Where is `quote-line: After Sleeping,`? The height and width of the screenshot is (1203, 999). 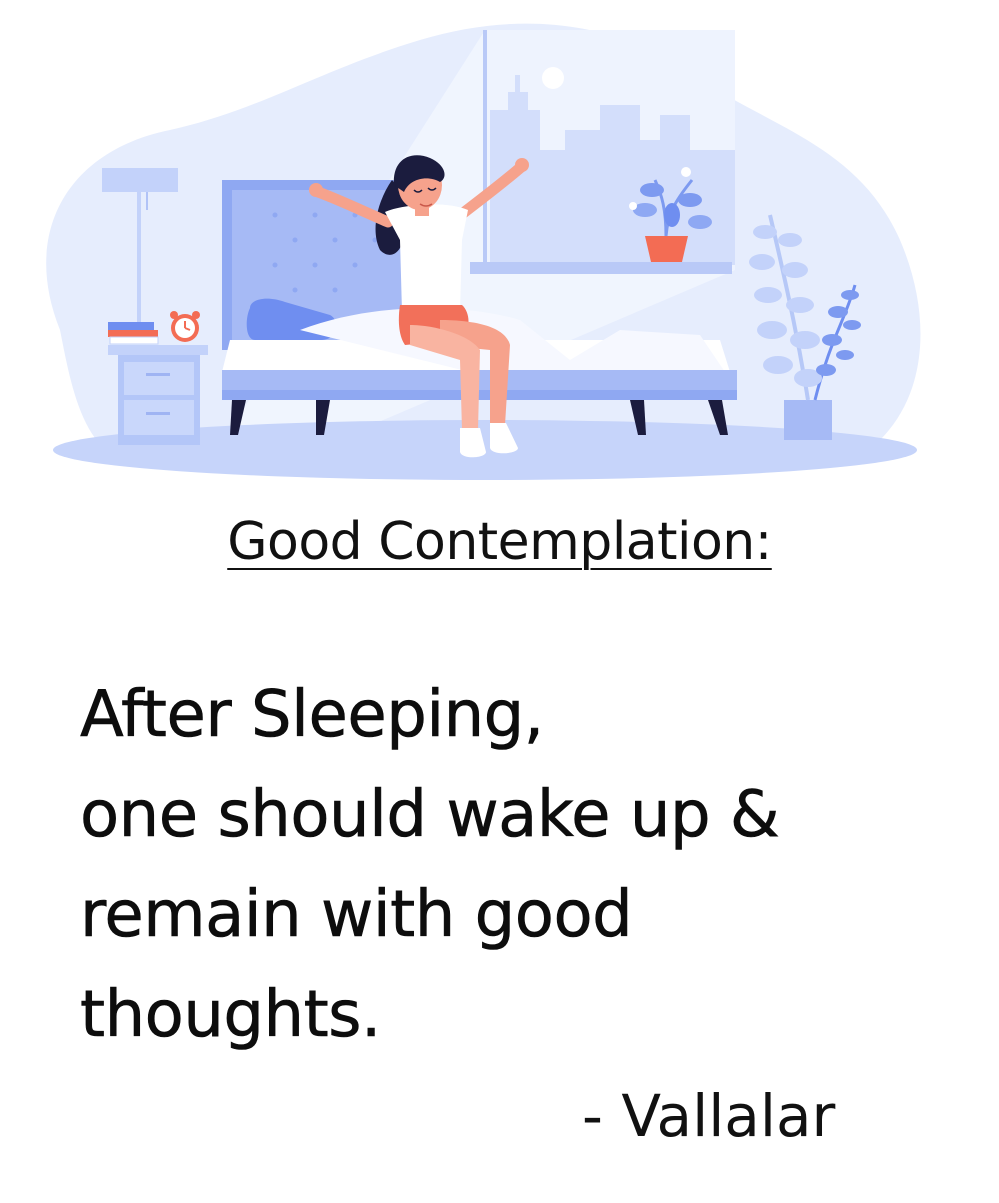
quote-line: After Sleeping, is located at coordinates (312, 715).